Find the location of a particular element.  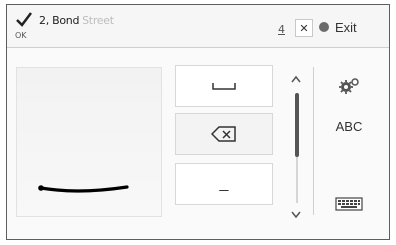

typed-text: 2, Bond is located at coordinates (59, 20).